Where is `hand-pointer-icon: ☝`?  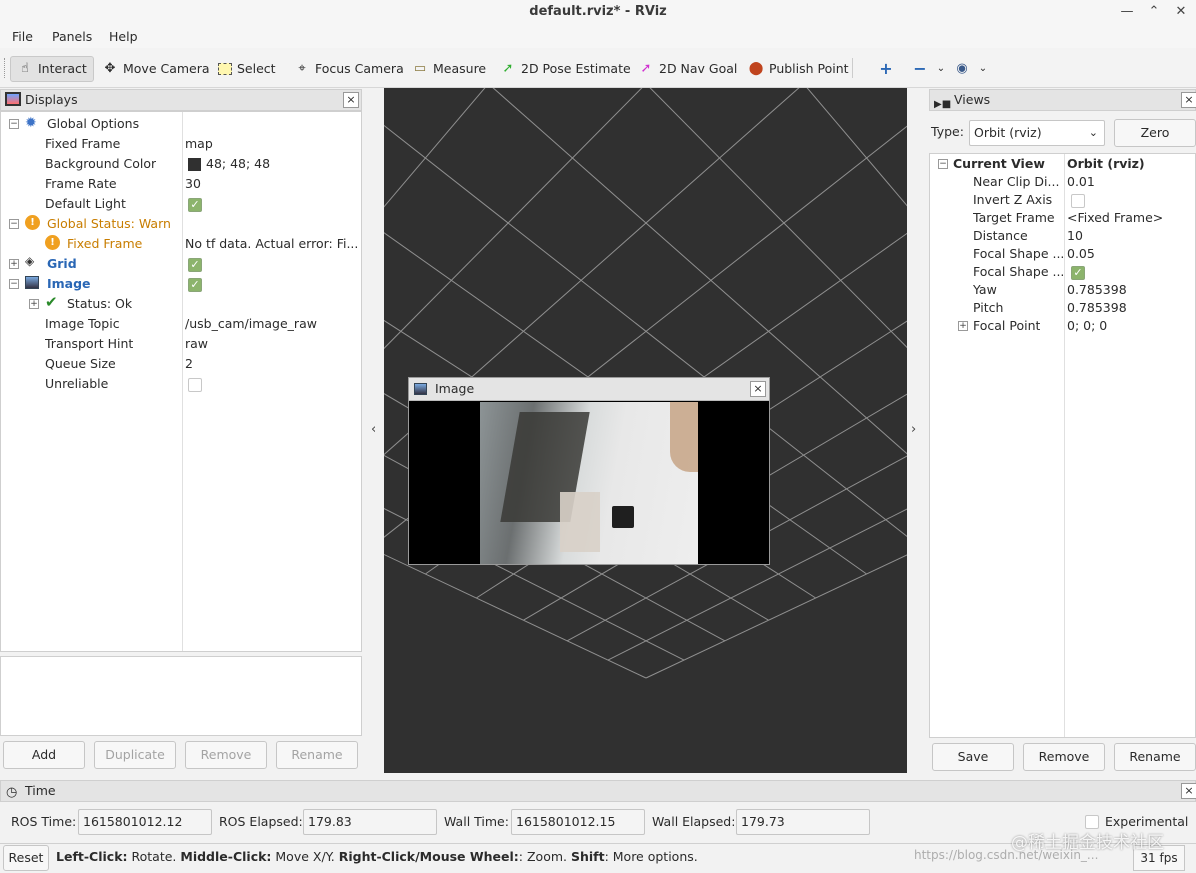 hand-pointer-icon: ☝ is located at coordinates (25, 68).